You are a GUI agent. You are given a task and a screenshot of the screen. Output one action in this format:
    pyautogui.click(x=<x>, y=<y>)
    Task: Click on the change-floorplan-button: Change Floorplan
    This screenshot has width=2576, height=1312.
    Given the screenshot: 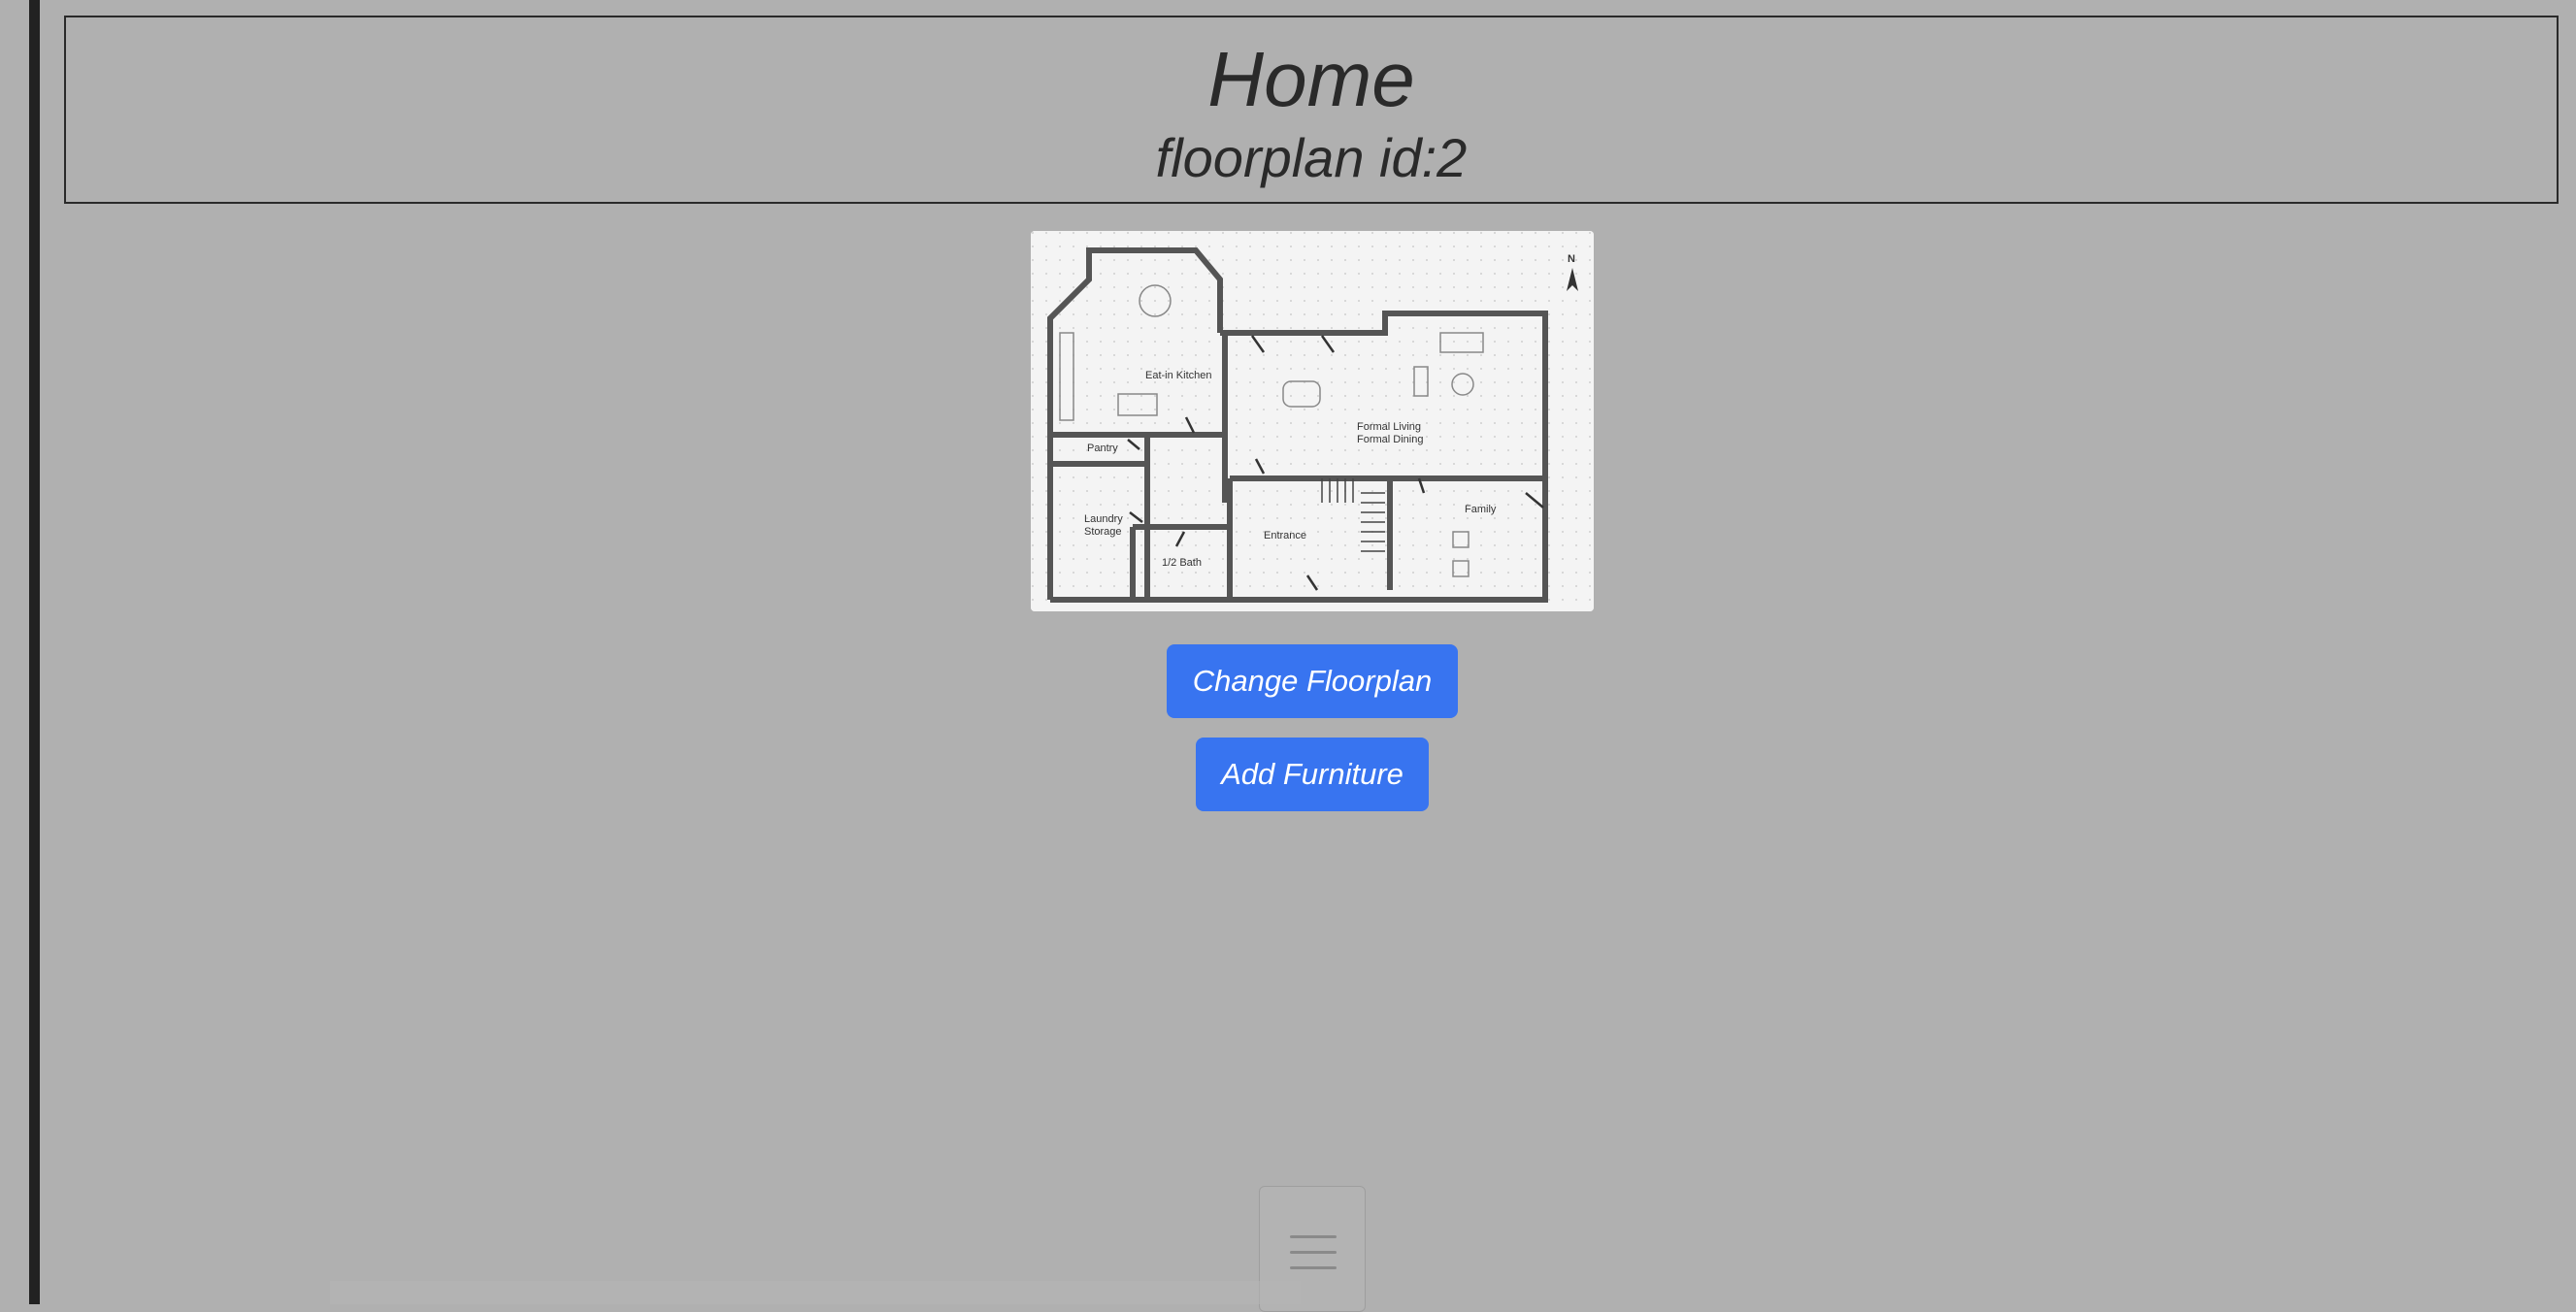 What is the action you would take?
    pyautogui.click(x=1312, y=681)
    